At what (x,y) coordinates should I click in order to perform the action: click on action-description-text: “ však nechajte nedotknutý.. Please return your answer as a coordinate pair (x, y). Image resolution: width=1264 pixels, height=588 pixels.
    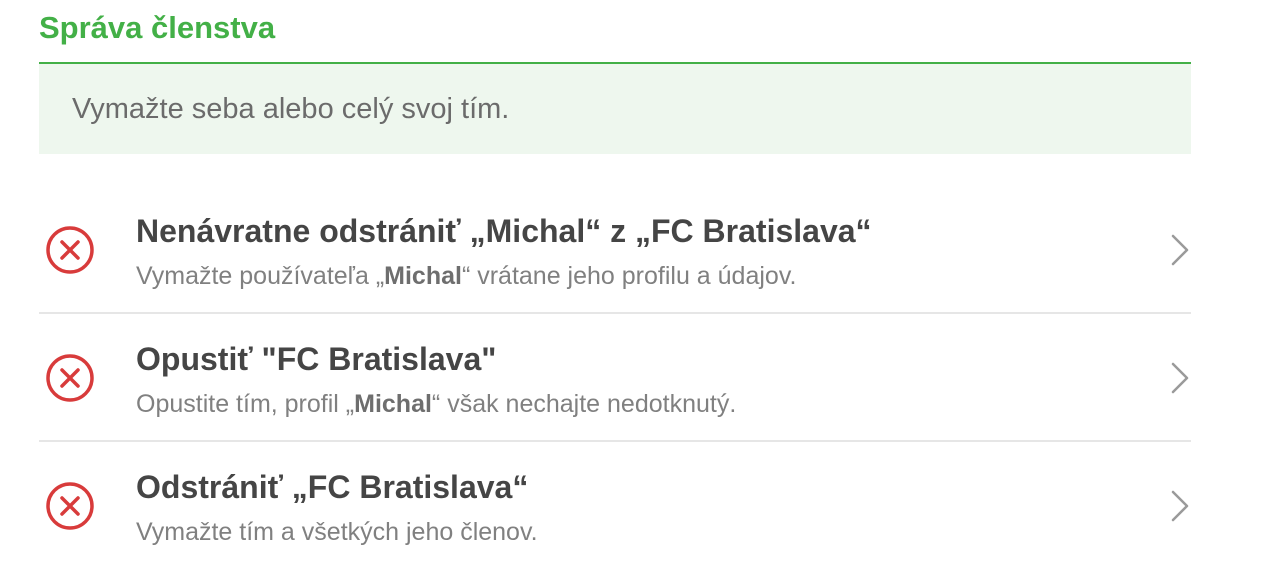
    Looking at the image, I should click on (584, 404).